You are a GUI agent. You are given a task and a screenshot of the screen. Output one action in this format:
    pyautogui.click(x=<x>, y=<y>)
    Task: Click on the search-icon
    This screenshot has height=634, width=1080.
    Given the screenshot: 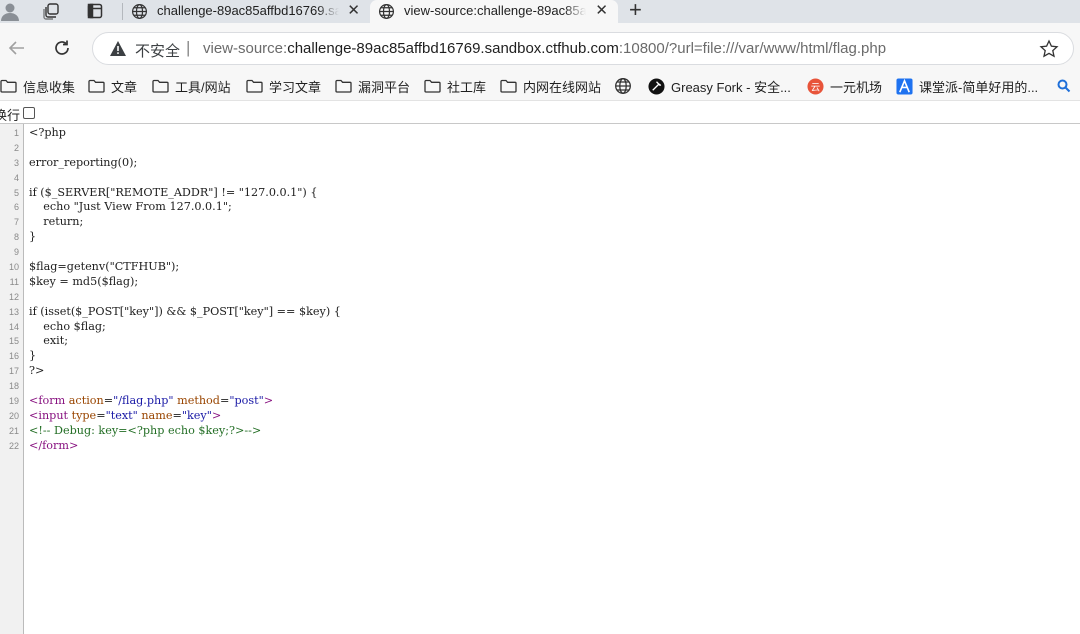 What is the action you would take?
    pyautogui.click(x=1064, y=88)
    